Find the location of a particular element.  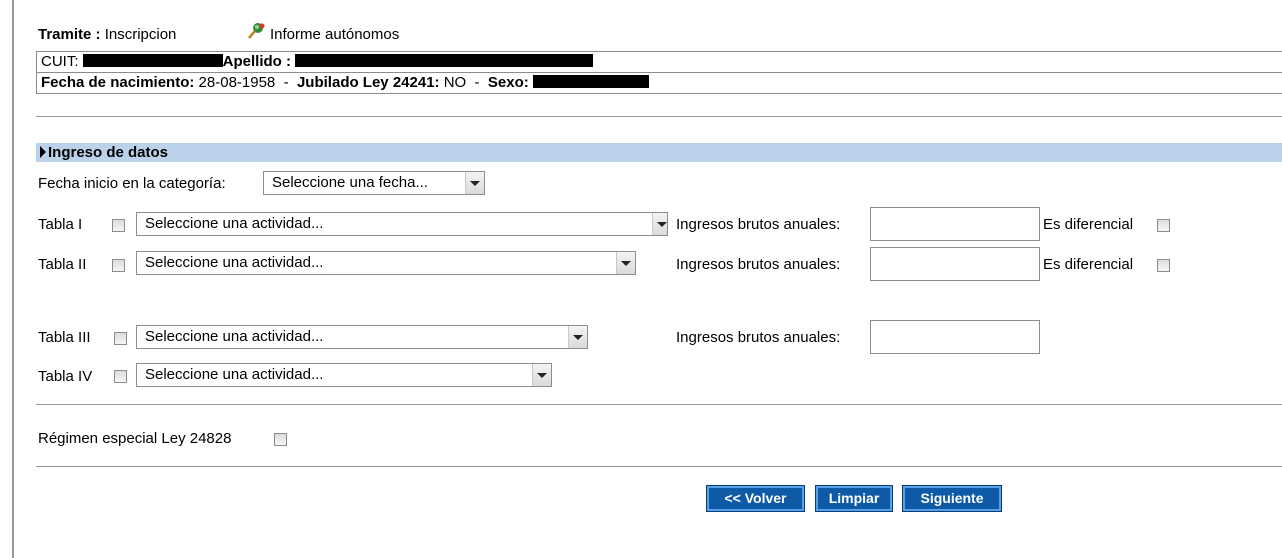

regimen-label: Régimen especial Ley 24828 is located at coordinates (135, 438).